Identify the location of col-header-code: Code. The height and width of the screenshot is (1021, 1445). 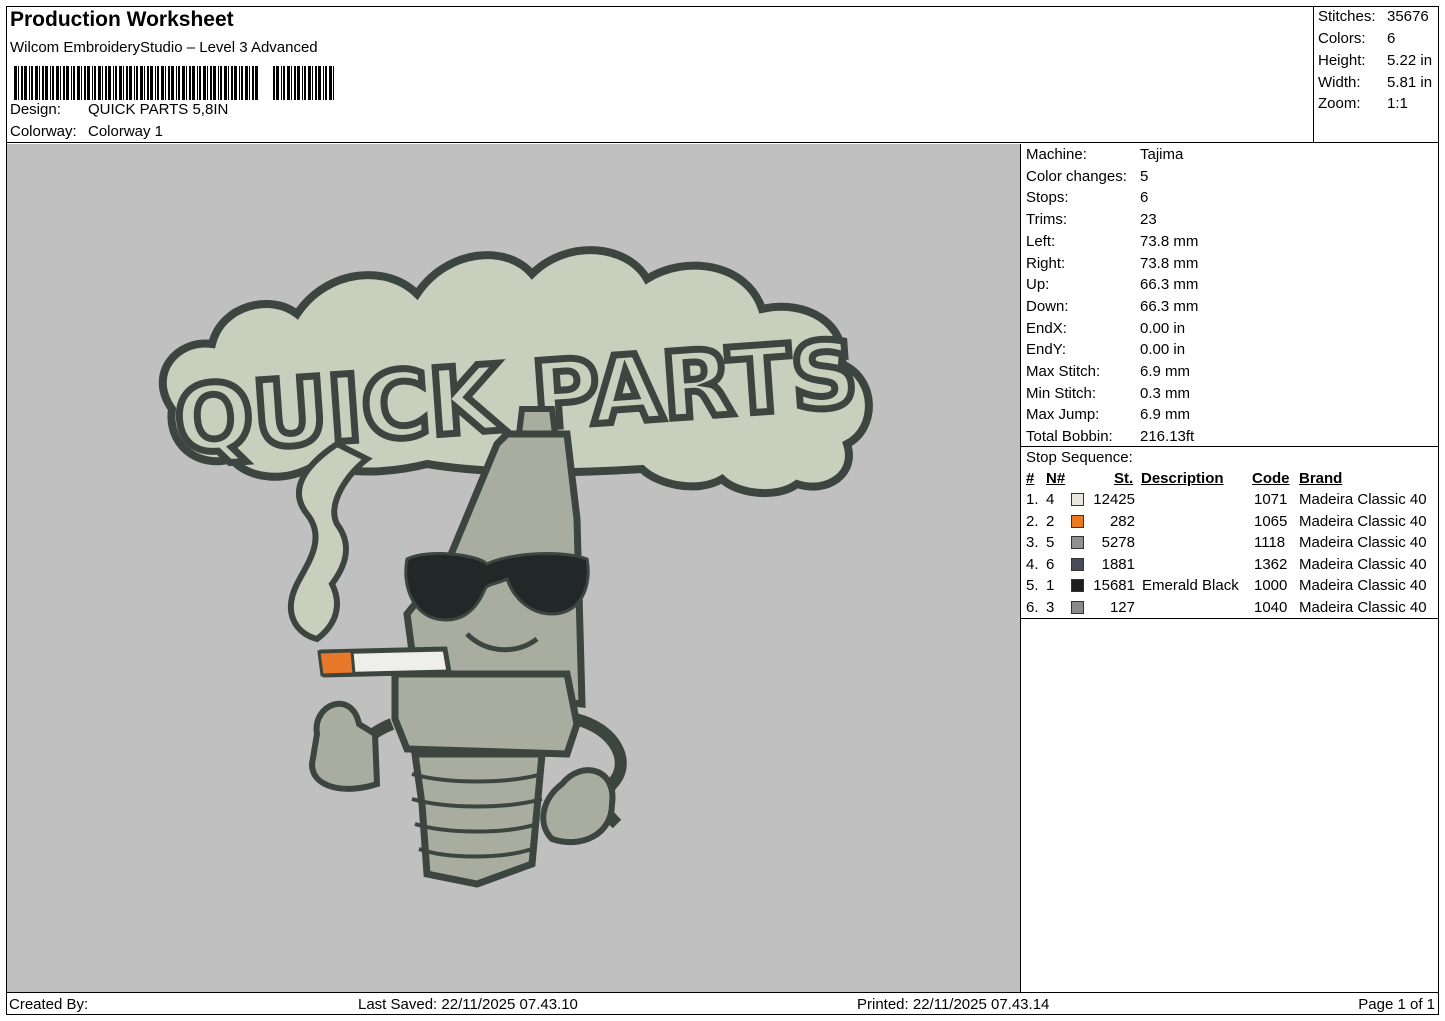
(1271, 478).